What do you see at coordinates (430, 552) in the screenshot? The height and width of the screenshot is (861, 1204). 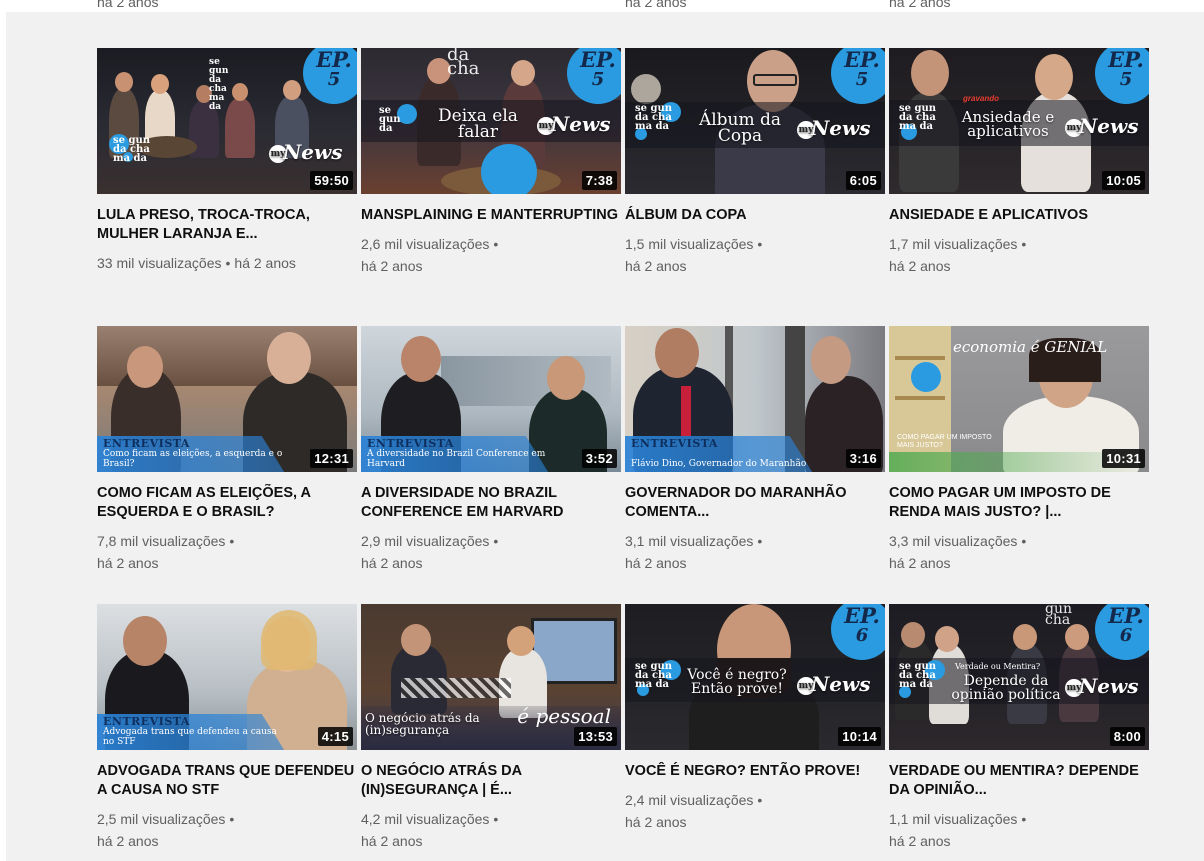 I see `video-info: 2,9 mil visualizações • há 2 anos` at bounding box center [430, 552].